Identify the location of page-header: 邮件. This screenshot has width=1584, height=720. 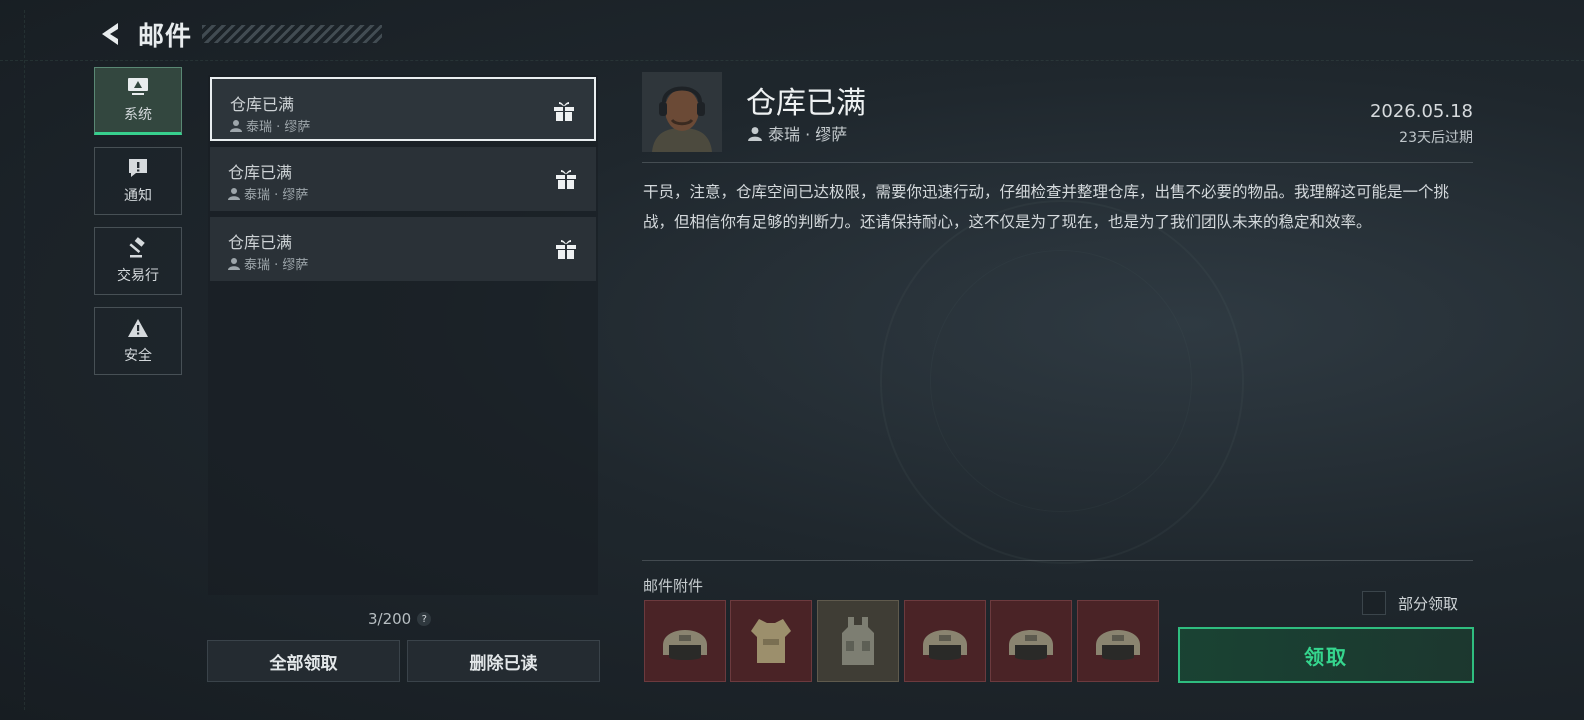
(239, 34).